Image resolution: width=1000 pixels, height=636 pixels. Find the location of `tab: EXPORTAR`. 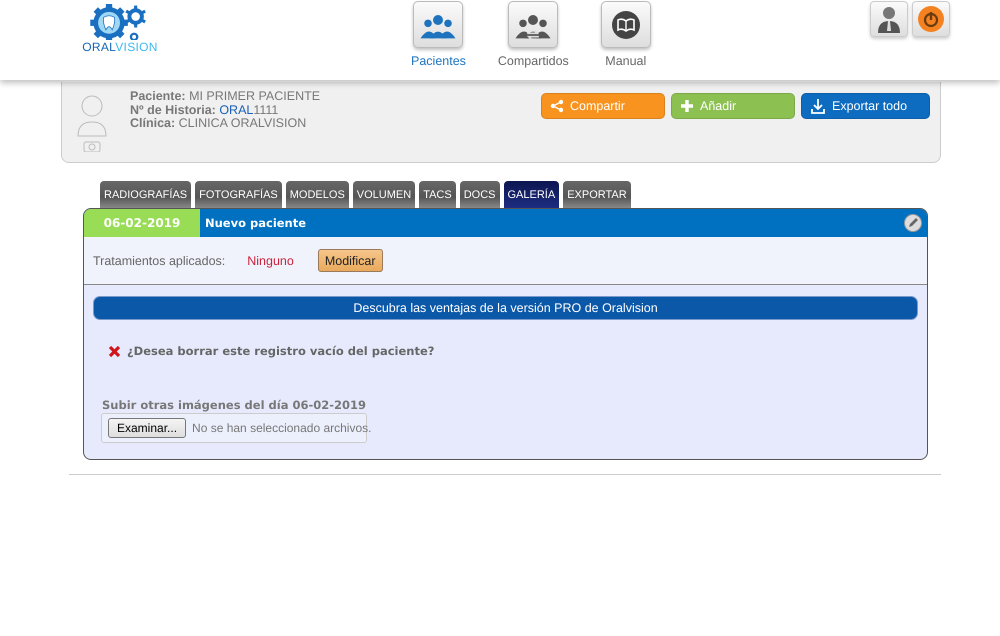

tab: EXPORTAR is located at coordinates (597, 194).